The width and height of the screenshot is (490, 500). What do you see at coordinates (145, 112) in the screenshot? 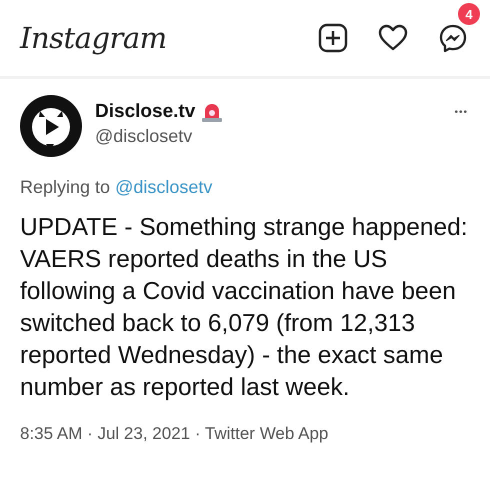
I see `account-name: Disclose.tv` at bounding box center [145, 112].